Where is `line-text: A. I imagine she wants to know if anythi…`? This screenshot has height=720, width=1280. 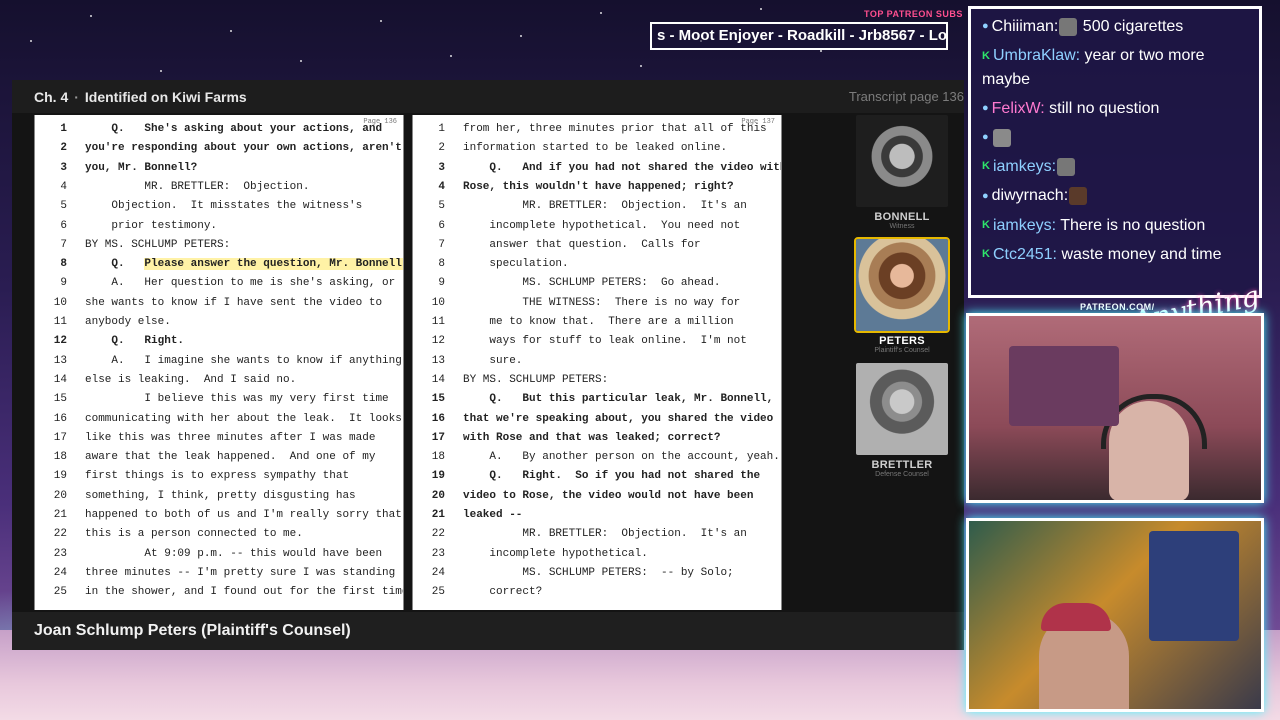 line-text: A. I imagine she wants to know if anythi… is located at coordinates (243, 360).